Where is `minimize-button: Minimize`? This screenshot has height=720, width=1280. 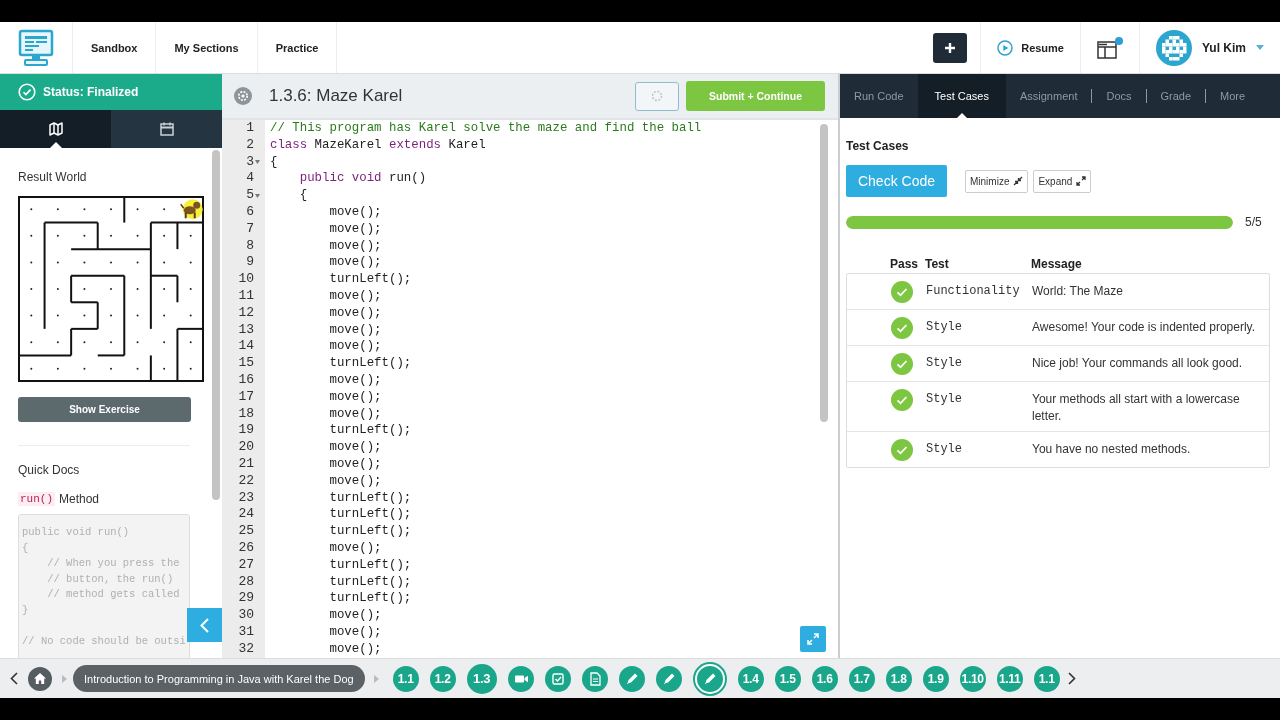 minimize-button: Minimize is located at coordinates (997, 181).